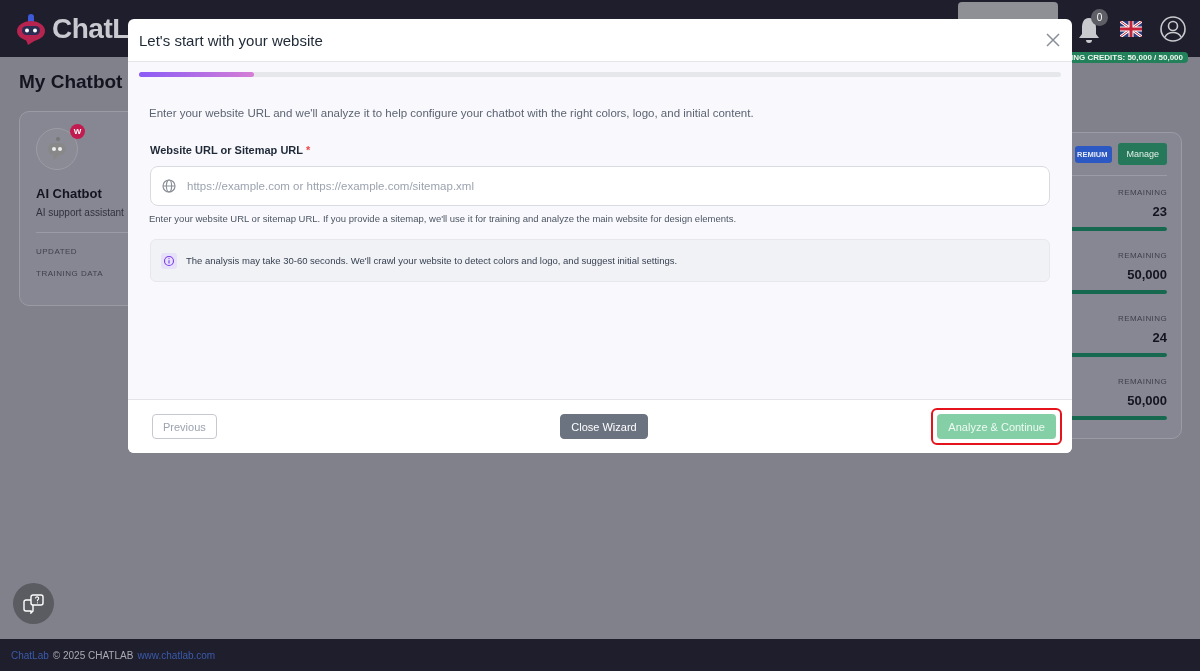 The image size is (1200, 671). What do you see at coordinates (432, 260) in the screenshot?
I see `notice-text: The analysis may take 30-60 seconds. We'll crawl your website to detect colors and logo, and suggest initial settings.` at bounding box center [432, 260].